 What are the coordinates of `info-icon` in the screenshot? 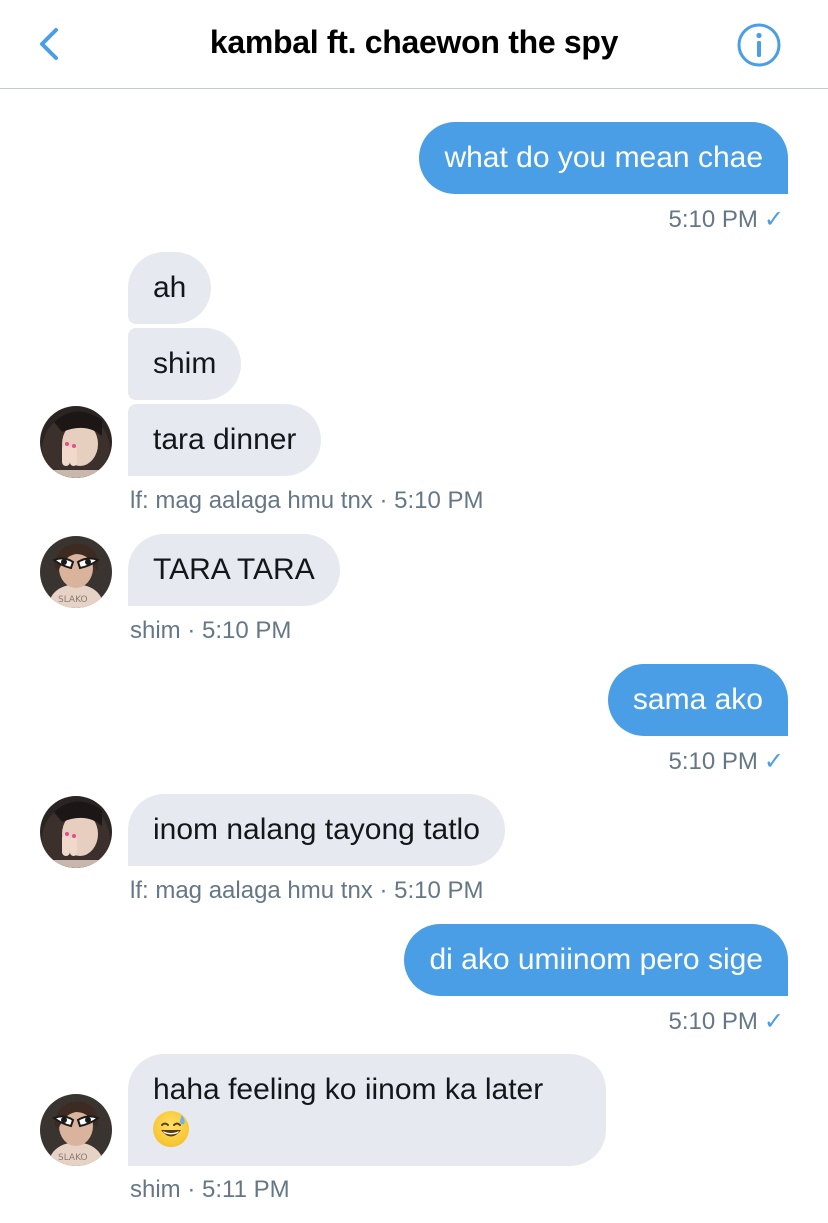 It's located at (759, 45).